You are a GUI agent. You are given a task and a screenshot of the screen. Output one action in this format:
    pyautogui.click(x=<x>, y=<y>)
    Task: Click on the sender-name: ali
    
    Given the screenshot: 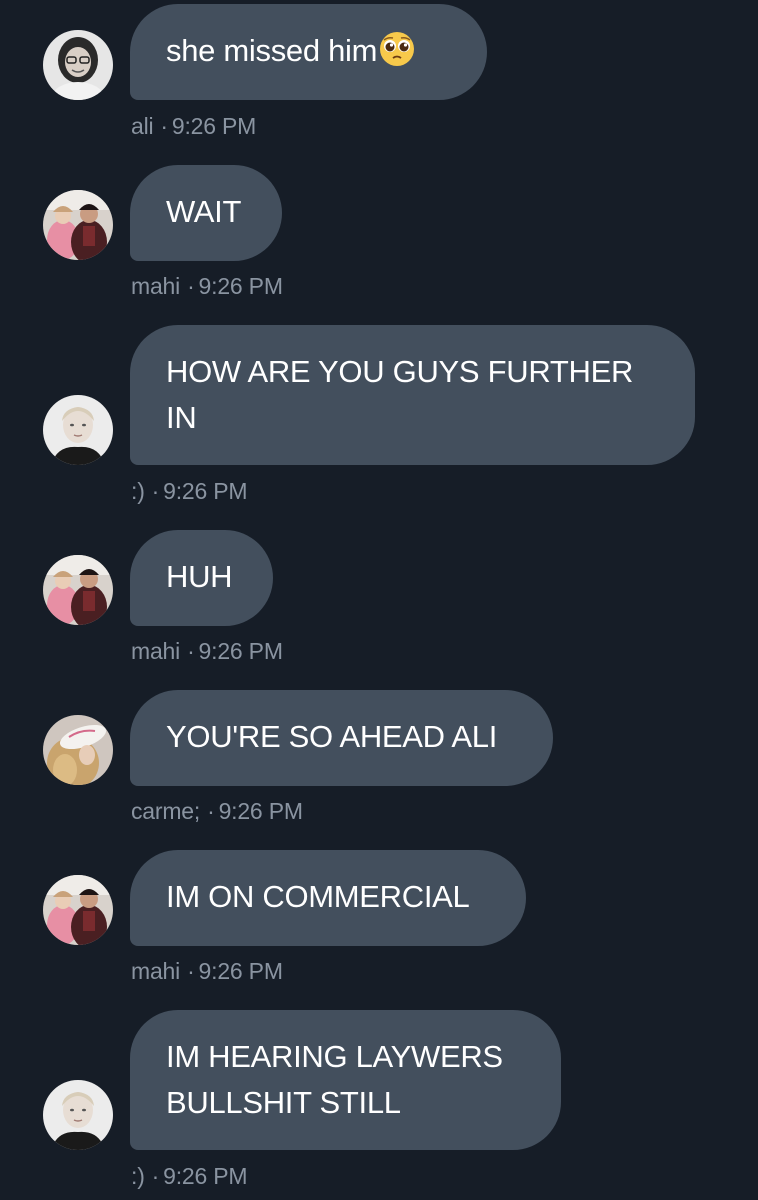 What is the action you would take?
    pyautogui.click(x=142, y=126)
    